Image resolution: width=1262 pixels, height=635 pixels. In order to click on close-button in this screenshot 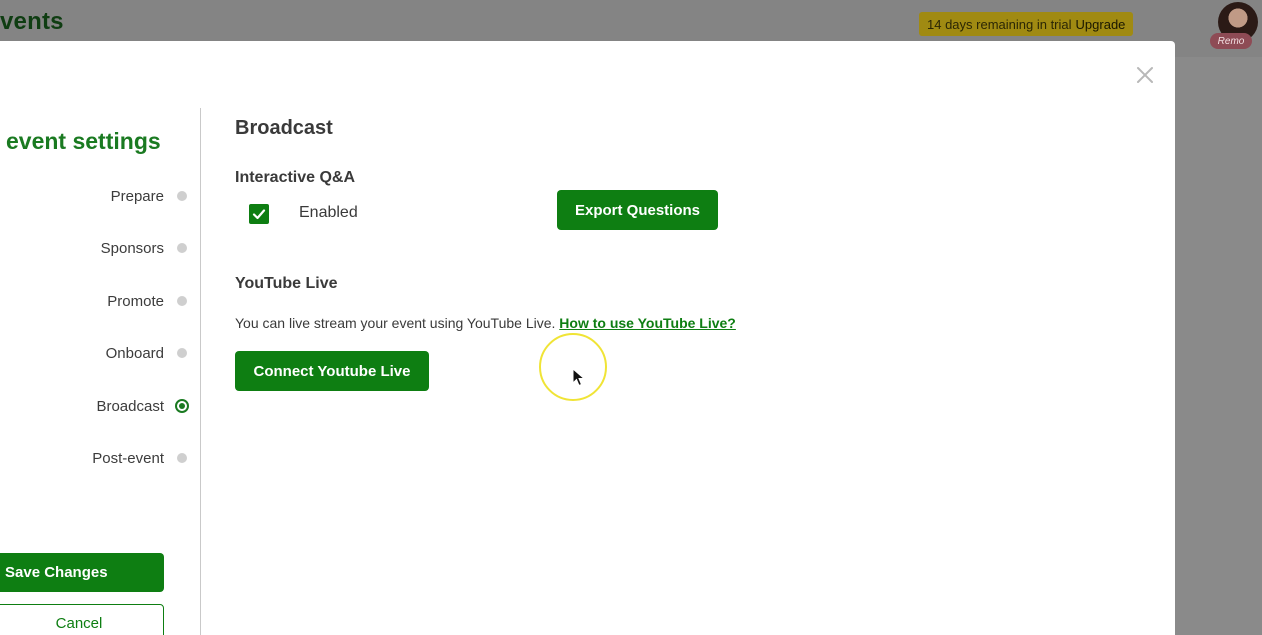, I will do `click(1145, 75)`.